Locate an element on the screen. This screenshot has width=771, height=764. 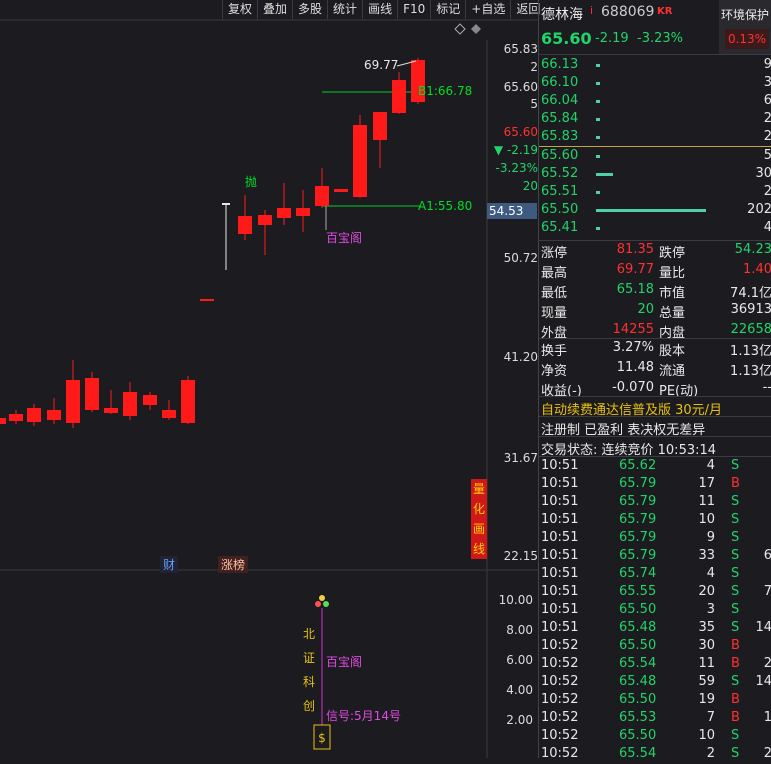
overlay-change: ▼ -2.19 is located at coordinates (515, 150).